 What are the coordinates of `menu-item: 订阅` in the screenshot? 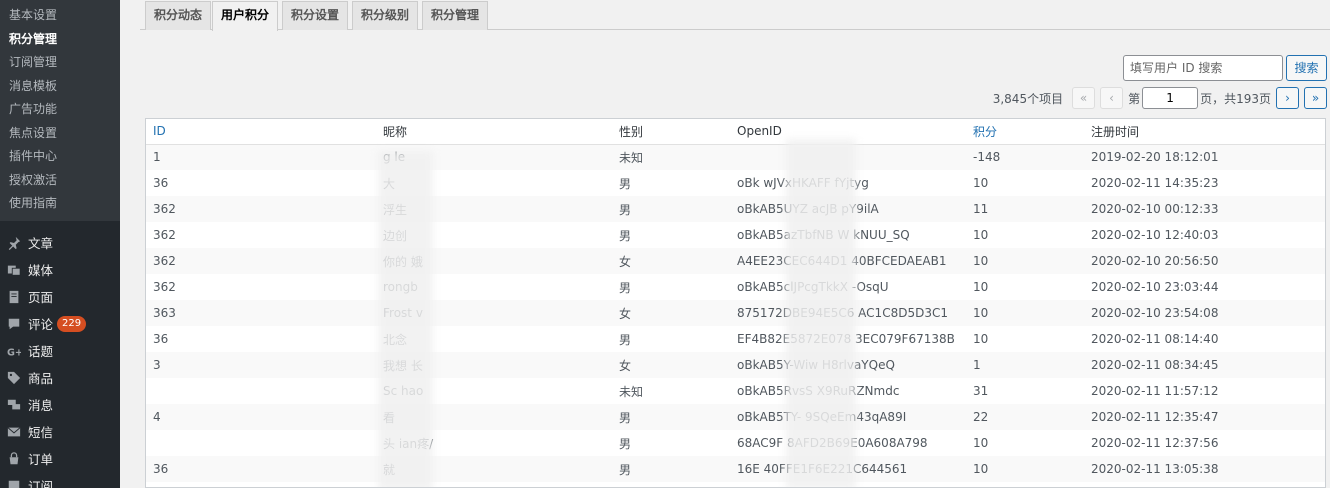 It's located at (60, 480).